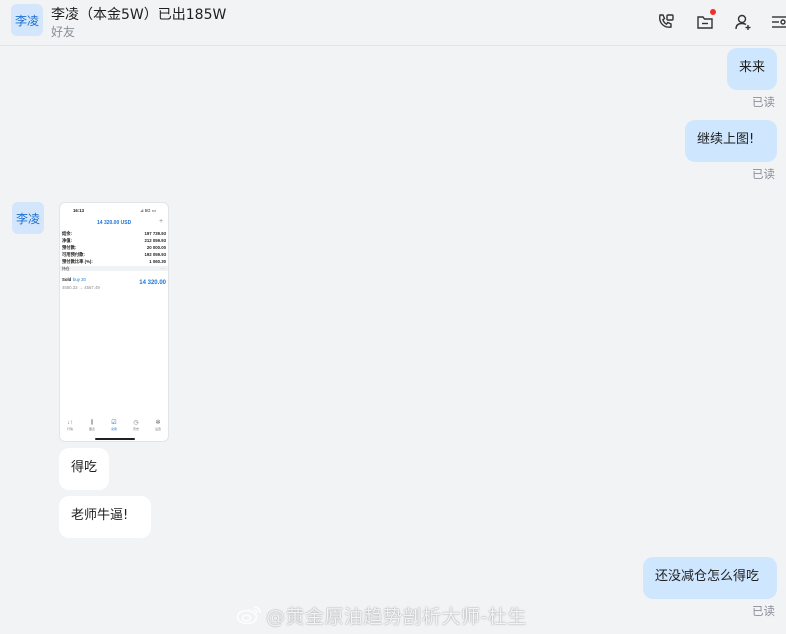 The height and width of the screenshot is (634, 786). Describe the element at coordinates (152, 283) in the screenshot. I see `shot-position-profit: 14 320.00` at that location.